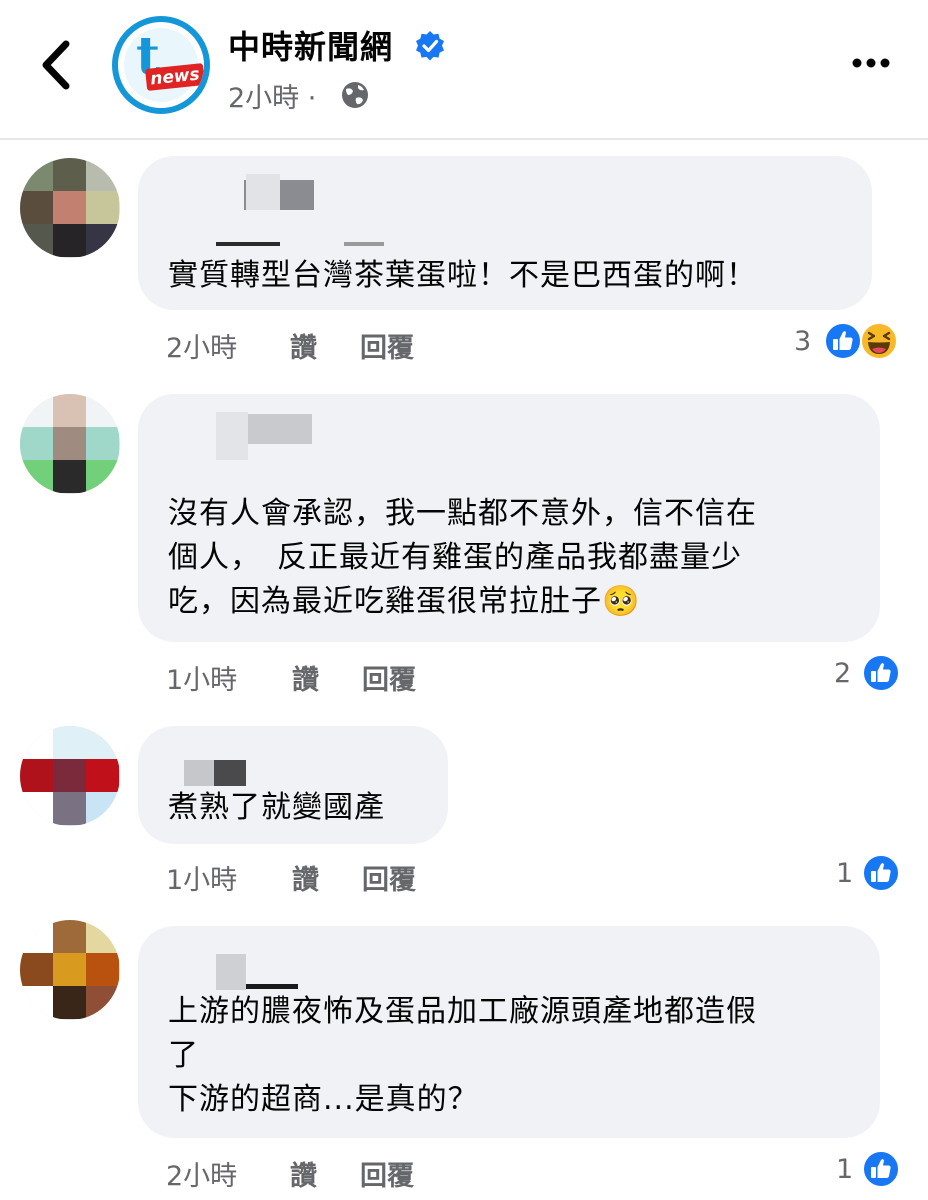 The image size is (928, 1200). What do you see at coordinates (462, 275) in the screenshot?
I see `comment-text: 實質轉型台灣茶葉蛋啦！不是巴西蛋的啊！` at bounding box center [462, 275].